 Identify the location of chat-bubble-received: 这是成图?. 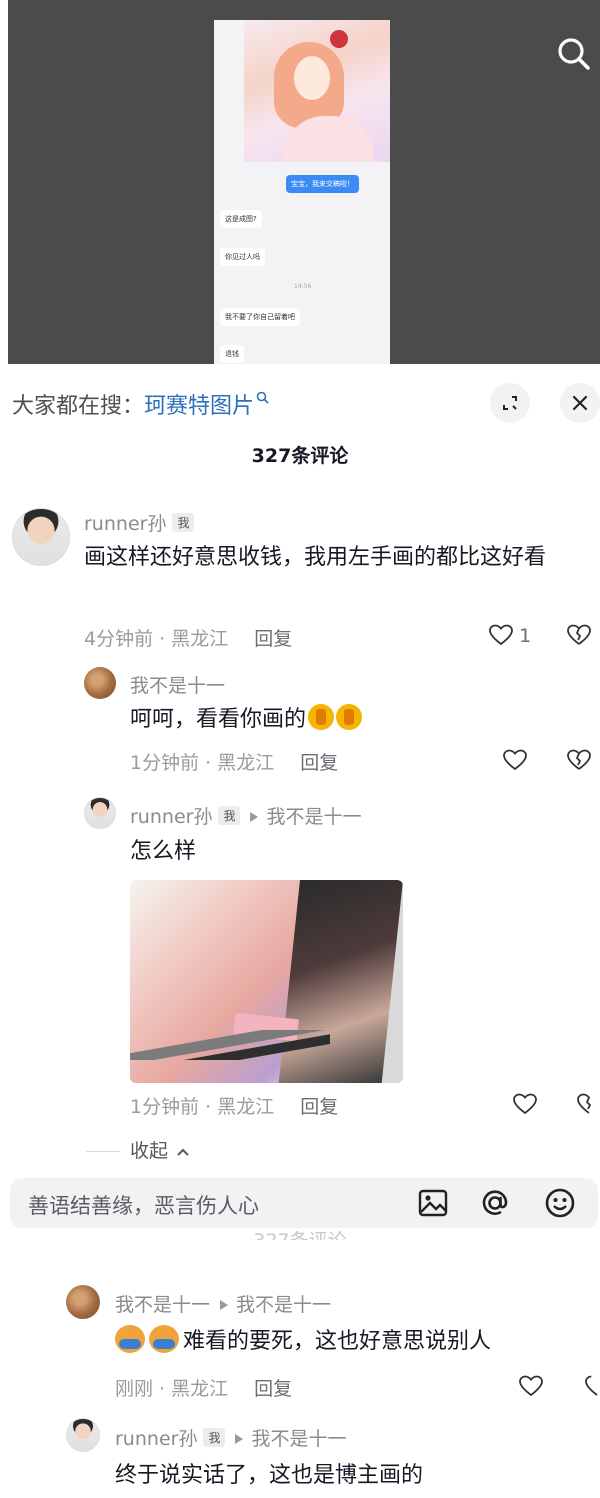
(241, 219).